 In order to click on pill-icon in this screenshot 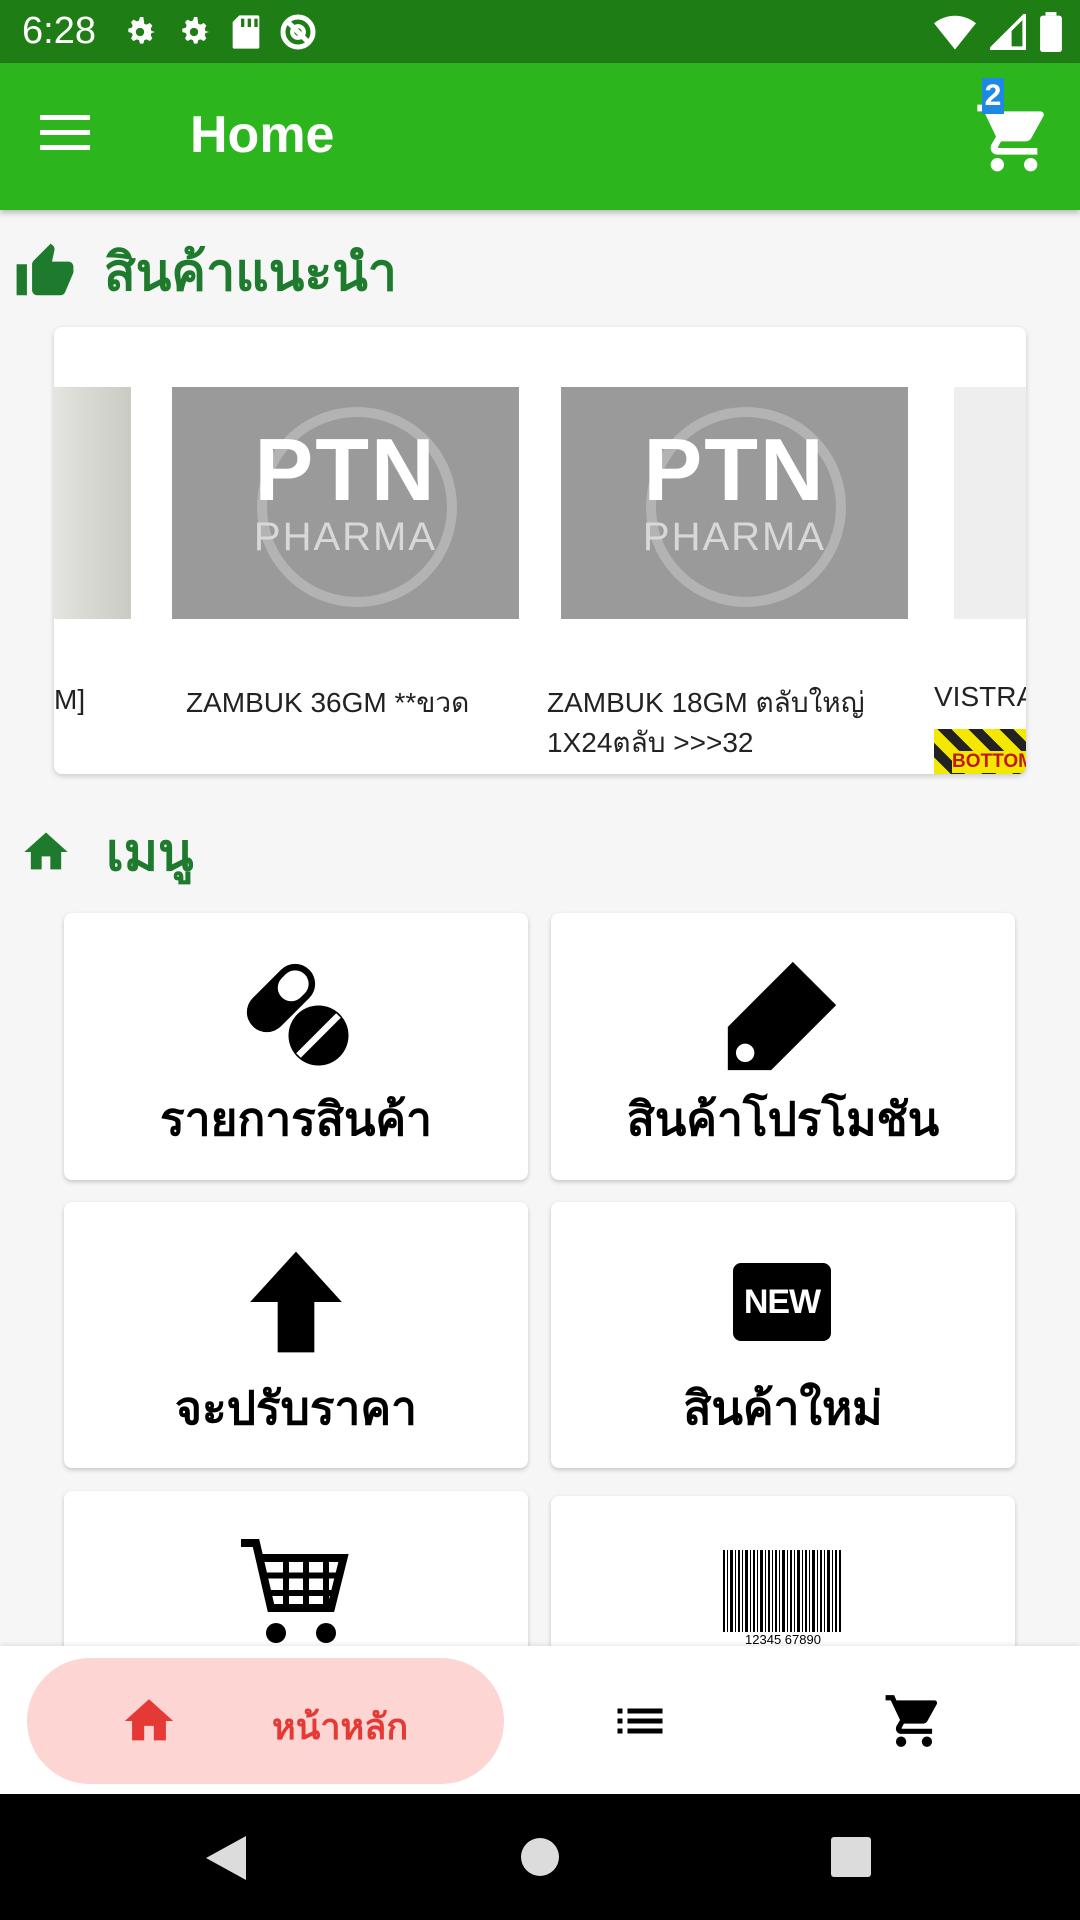, I will do `click(297, 1014)`.